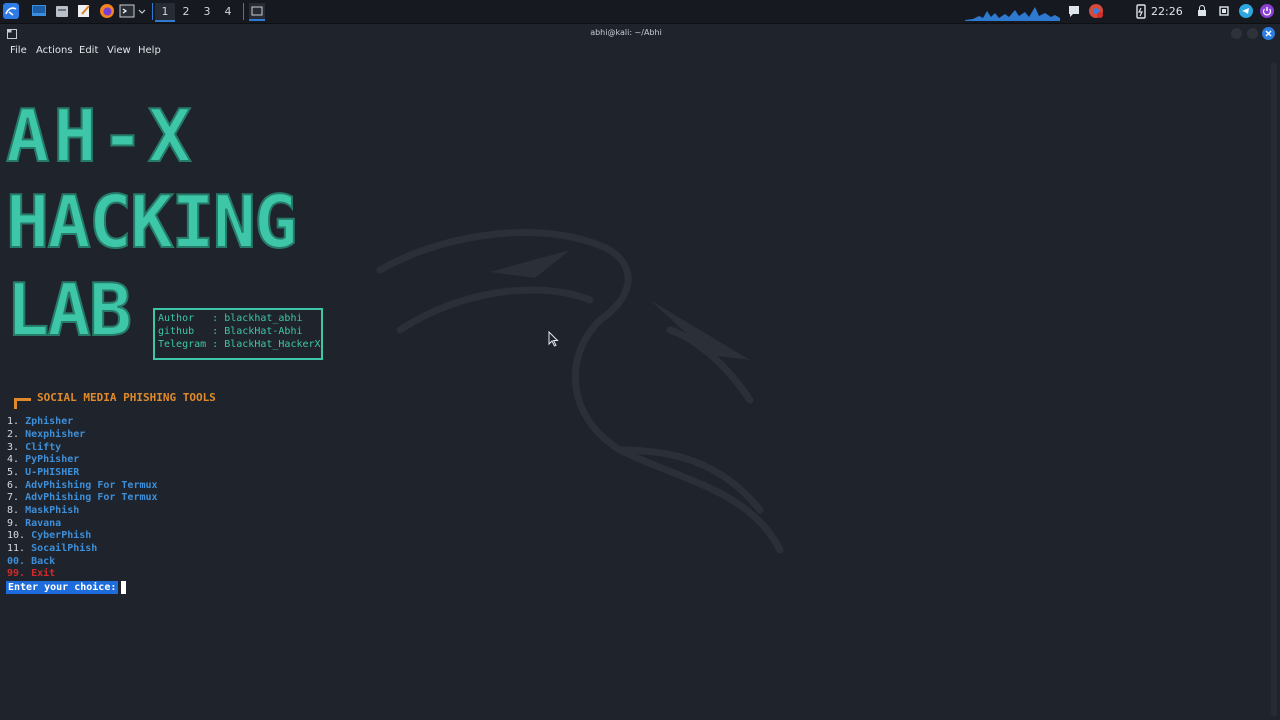 The height and width of the screenshot is (720, 1280). I want to click on menu-option: 5. U-PHISHER, so click(43, 472).